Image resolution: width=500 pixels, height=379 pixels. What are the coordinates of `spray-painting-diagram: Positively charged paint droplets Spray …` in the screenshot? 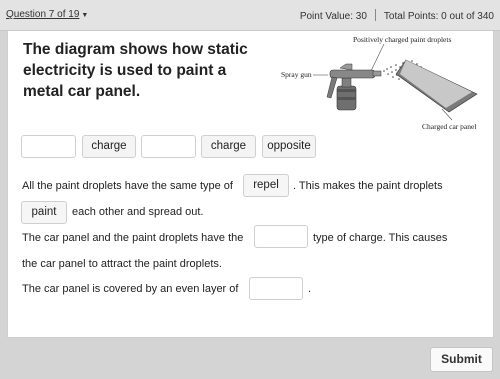 It's located at (379, 83).